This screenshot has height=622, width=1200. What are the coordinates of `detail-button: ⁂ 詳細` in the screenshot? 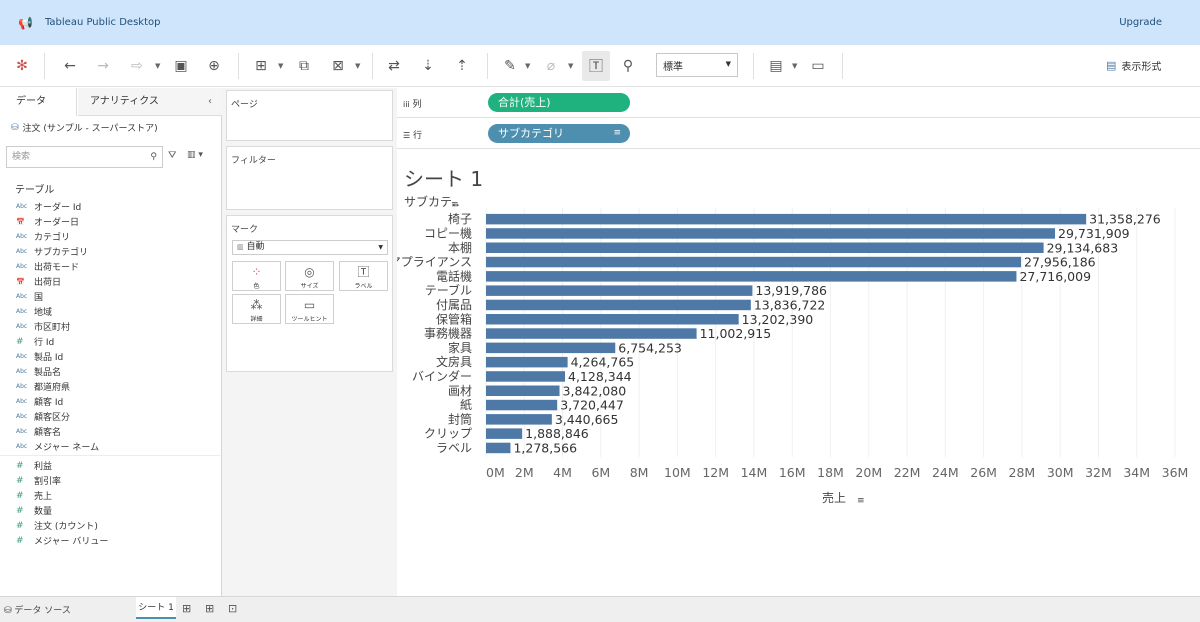 It's located at (256, 309).